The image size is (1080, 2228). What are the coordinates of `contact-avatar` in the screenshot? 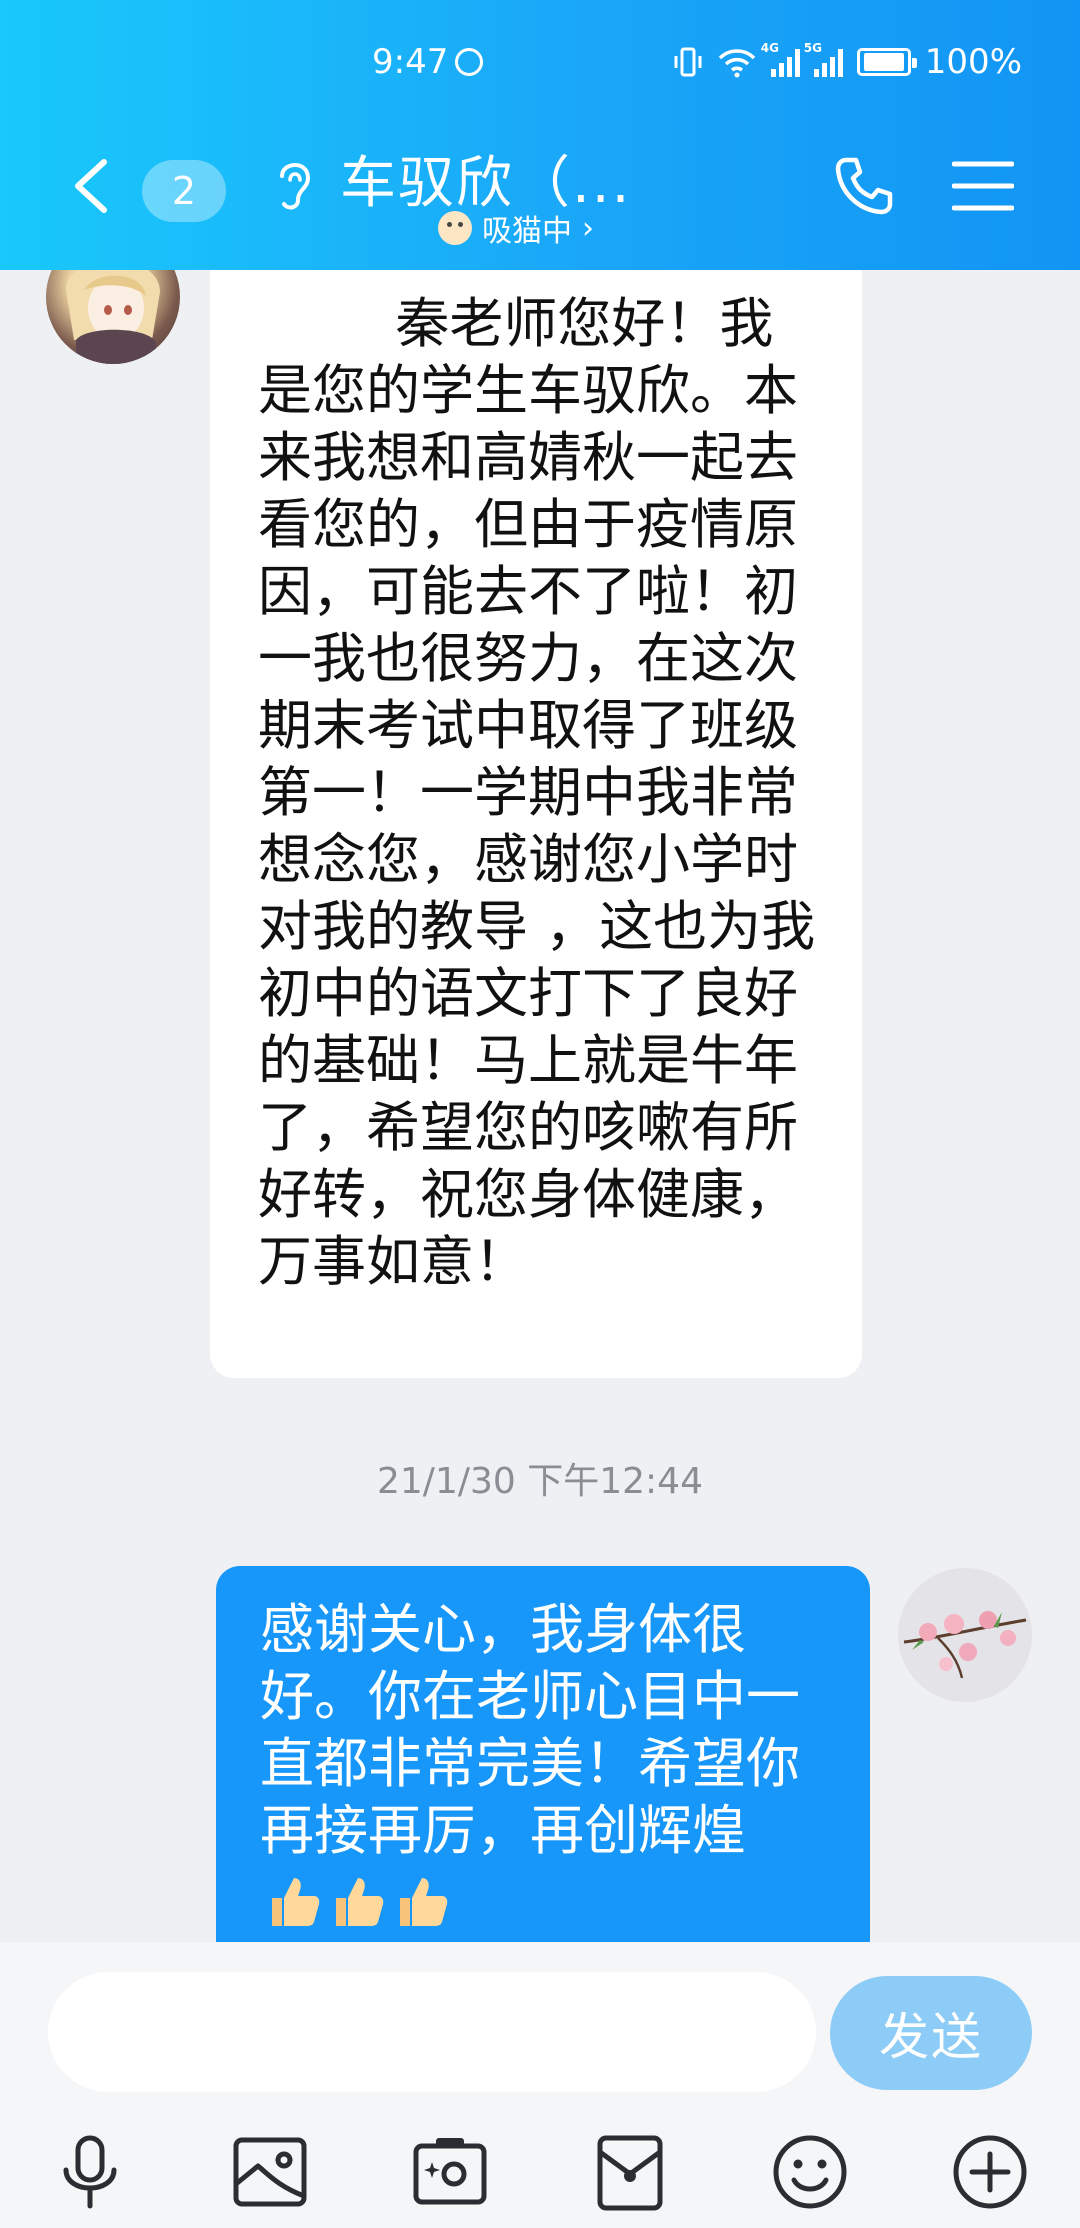 It's located at (113, 317).